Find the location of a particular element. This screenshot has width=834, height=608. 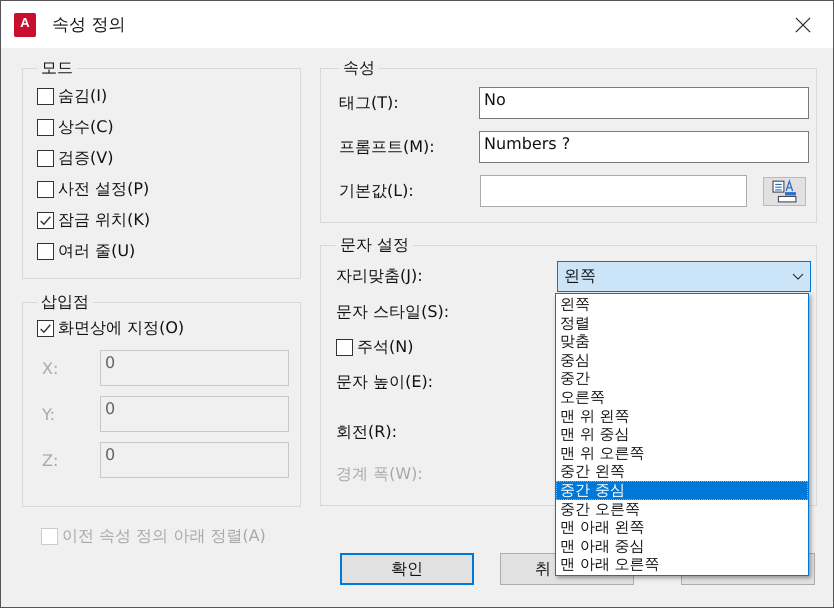

field-label: 경계 폭(W): is located at coordinates (380, 474).